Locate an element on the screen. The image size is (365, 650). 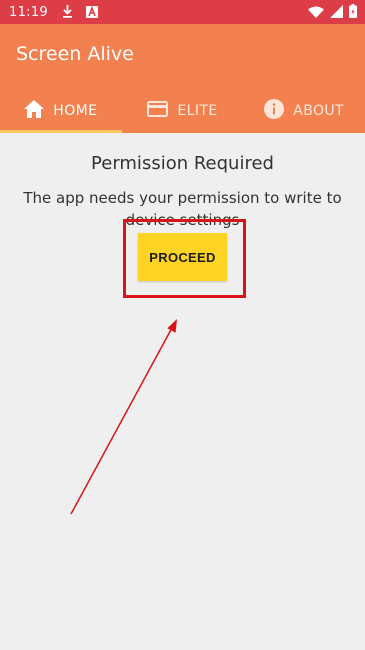
info-icon is located at coordinates (274, 110).